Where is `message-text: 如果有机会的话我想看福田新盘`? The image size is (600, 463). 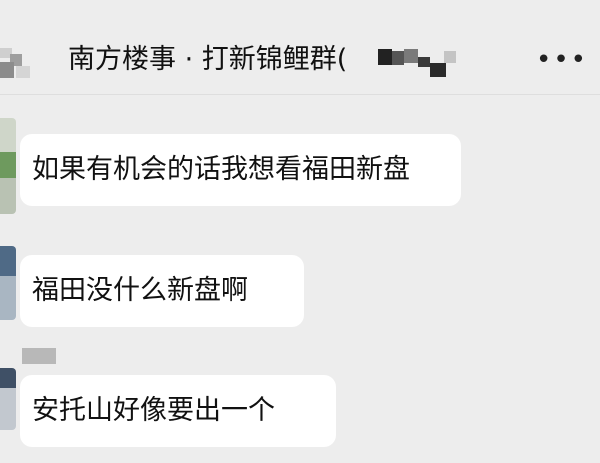
message-text: 如果有机会的话我想看福田新盘 is located at coordinates (221, 169).